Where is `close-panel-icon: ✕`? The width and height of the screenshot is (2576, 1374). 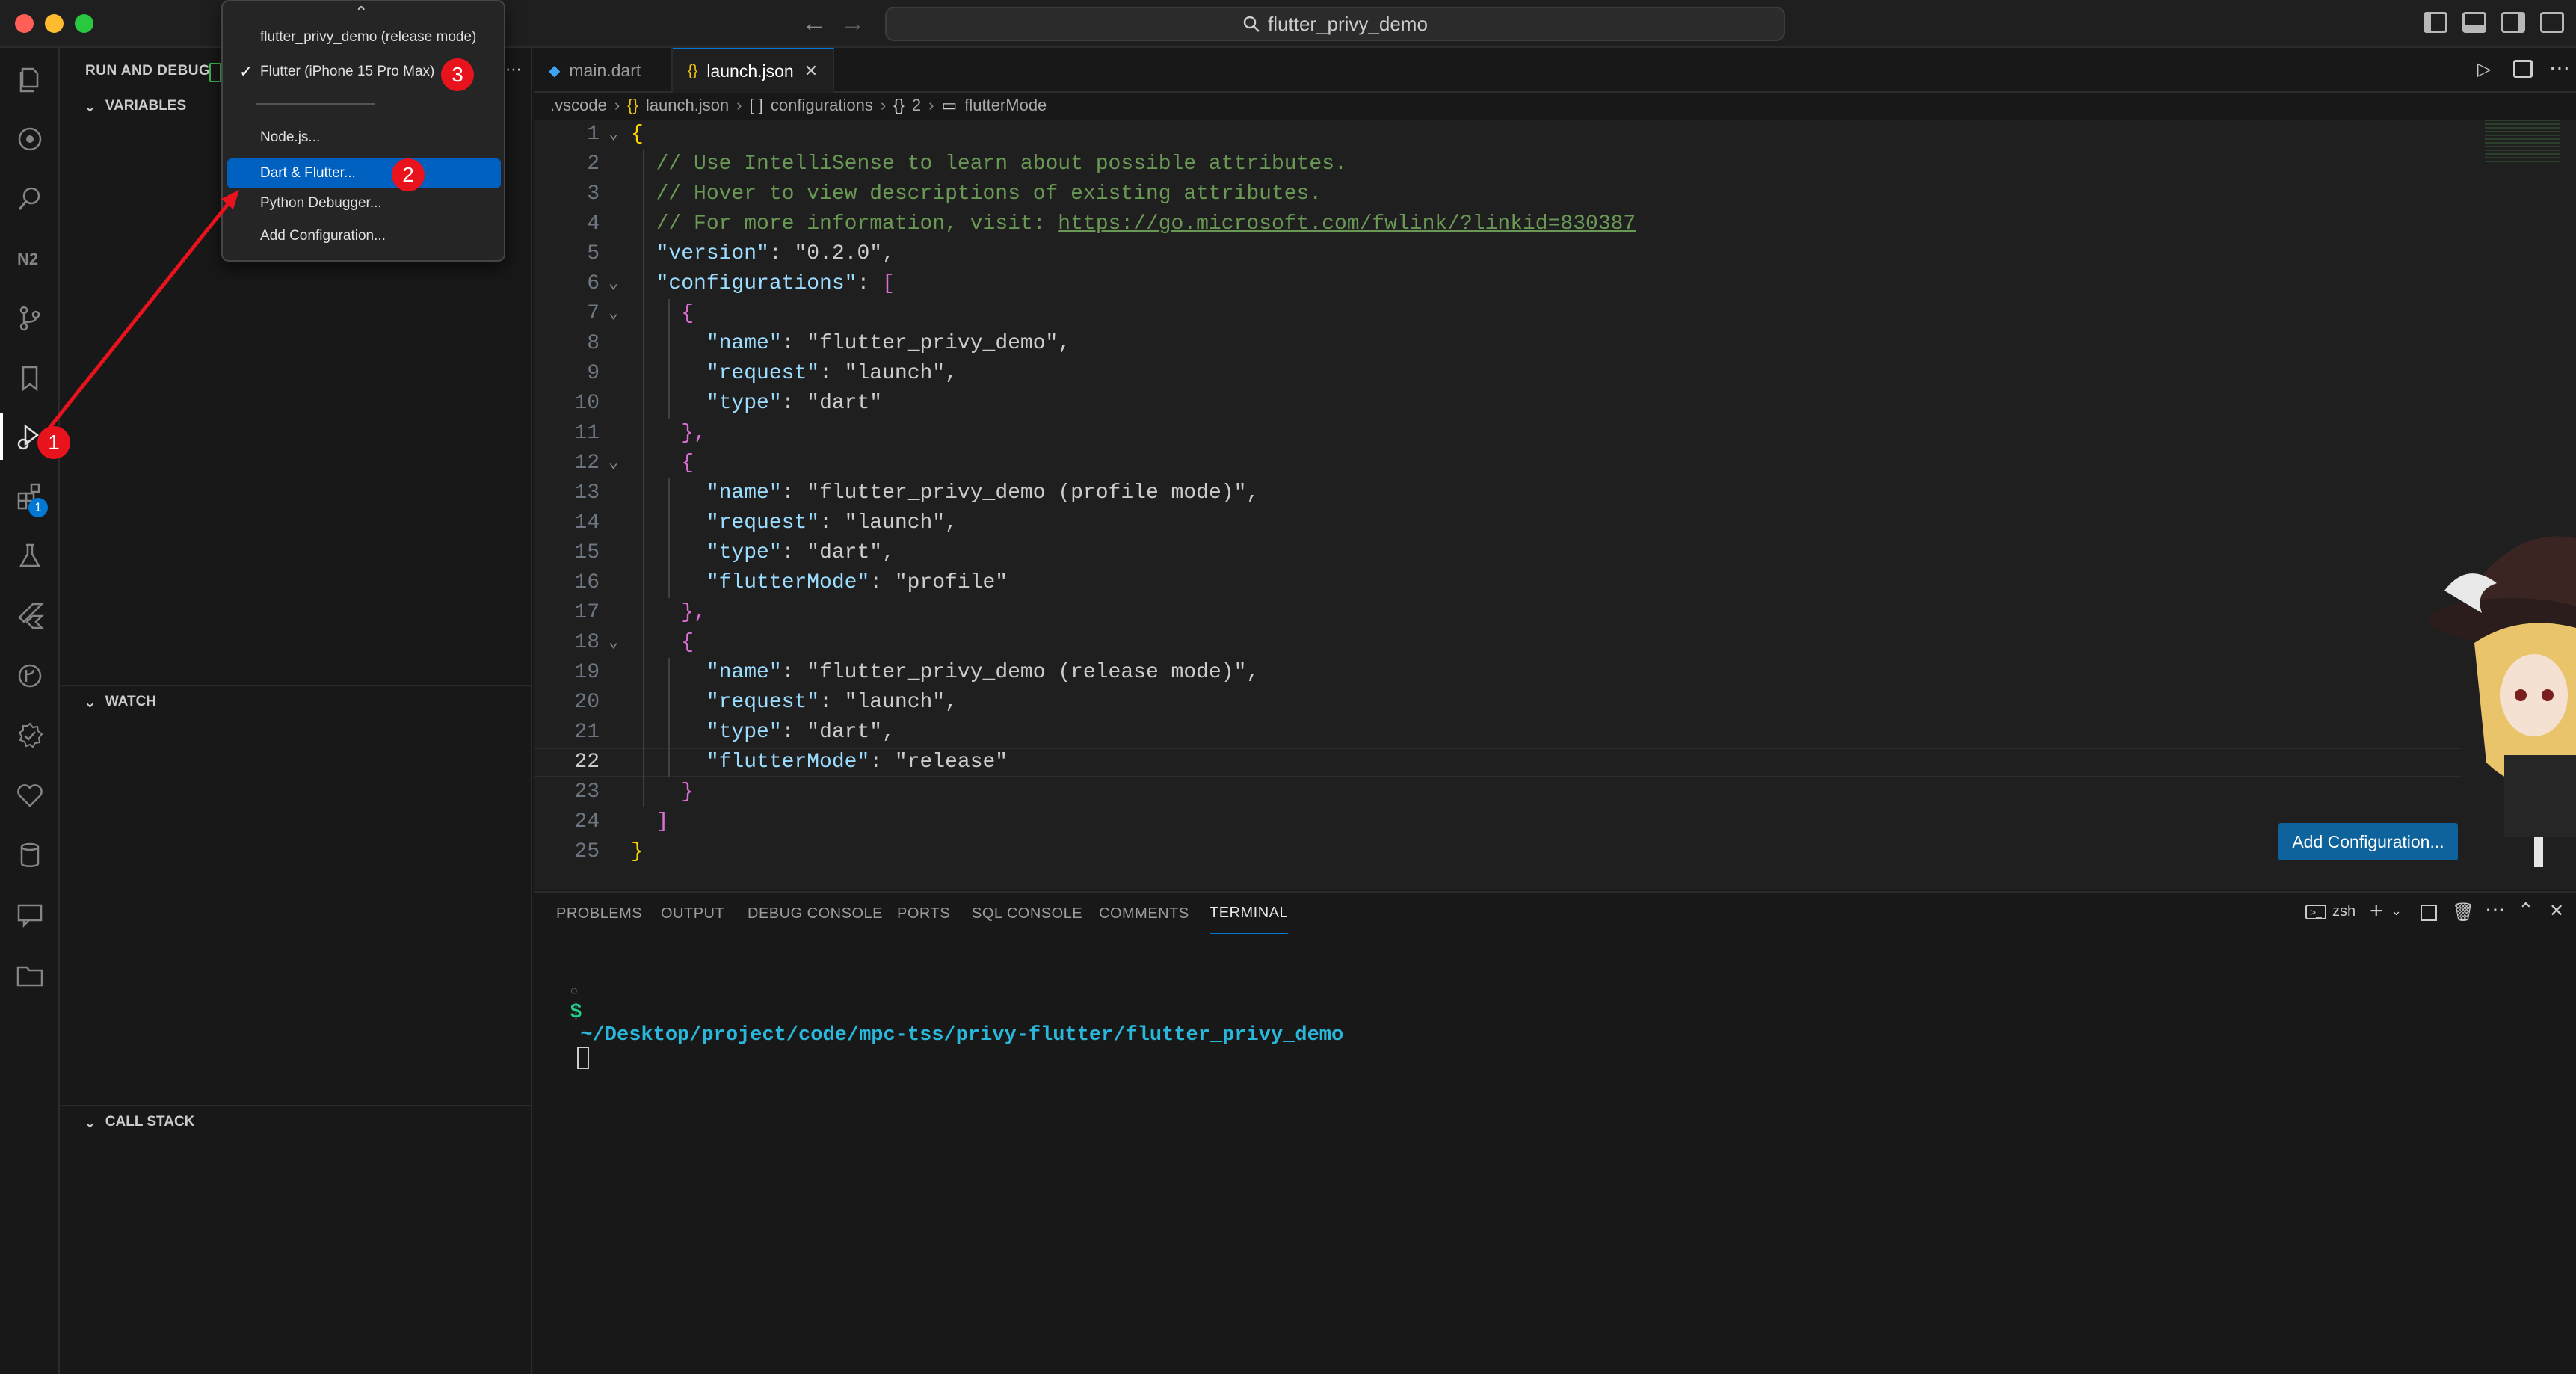
close-panel-icon: ✕ is located at coordinates (2556, 911).